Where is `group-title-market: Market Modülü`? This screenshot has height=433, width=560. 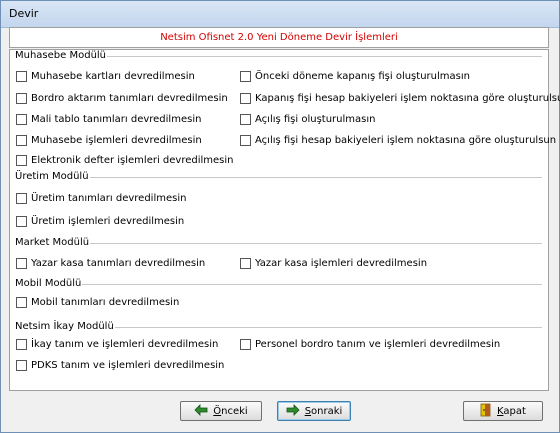
group-title-market: Market Modülü is located at coordinates (52, 242).